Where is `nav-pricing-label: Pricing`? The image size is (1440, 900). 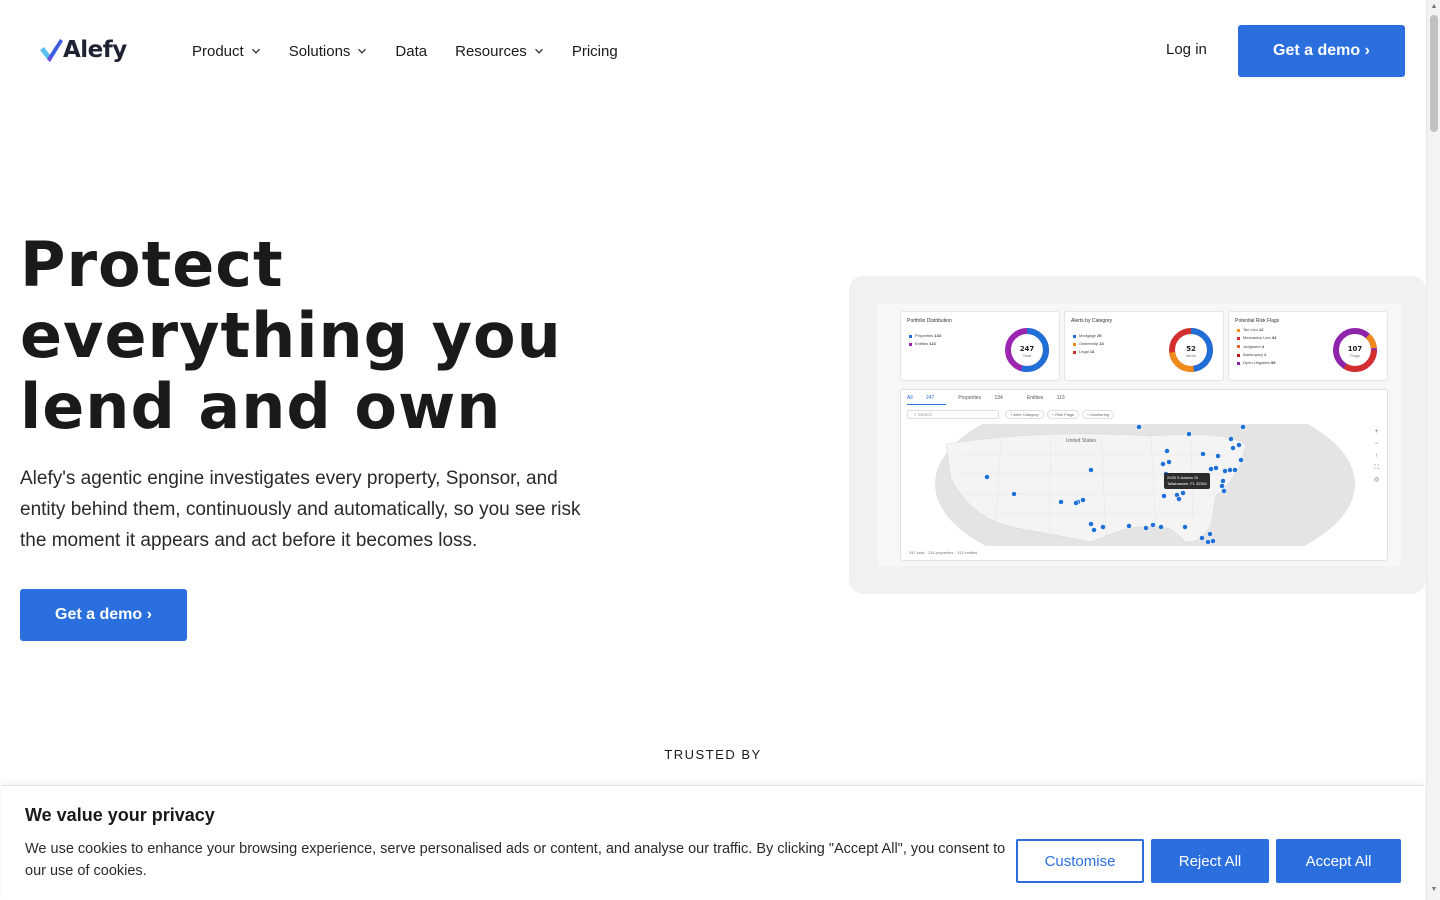 nav-pricing-label: Pricing is located at coordinates (594, 51).